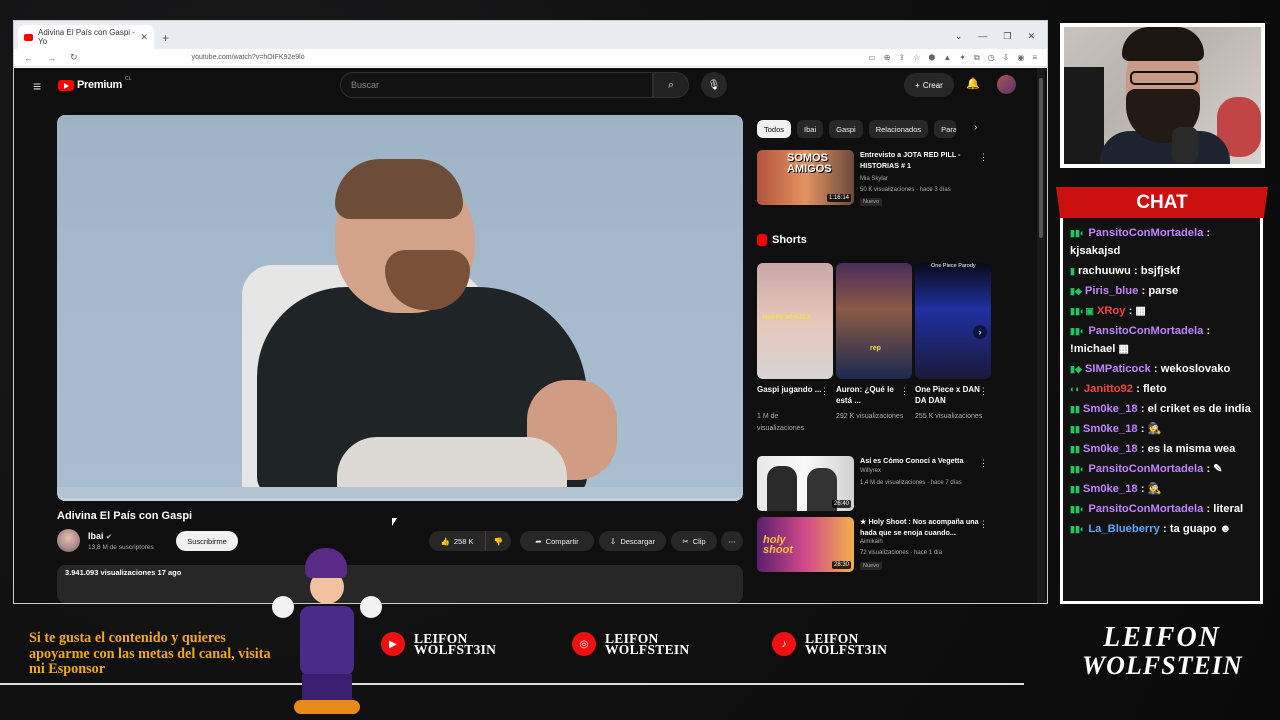  What do you see at coordinates (74, 57) in the screenshot?
I see `reload-icon: ↻` at bounding box center [74, 57].